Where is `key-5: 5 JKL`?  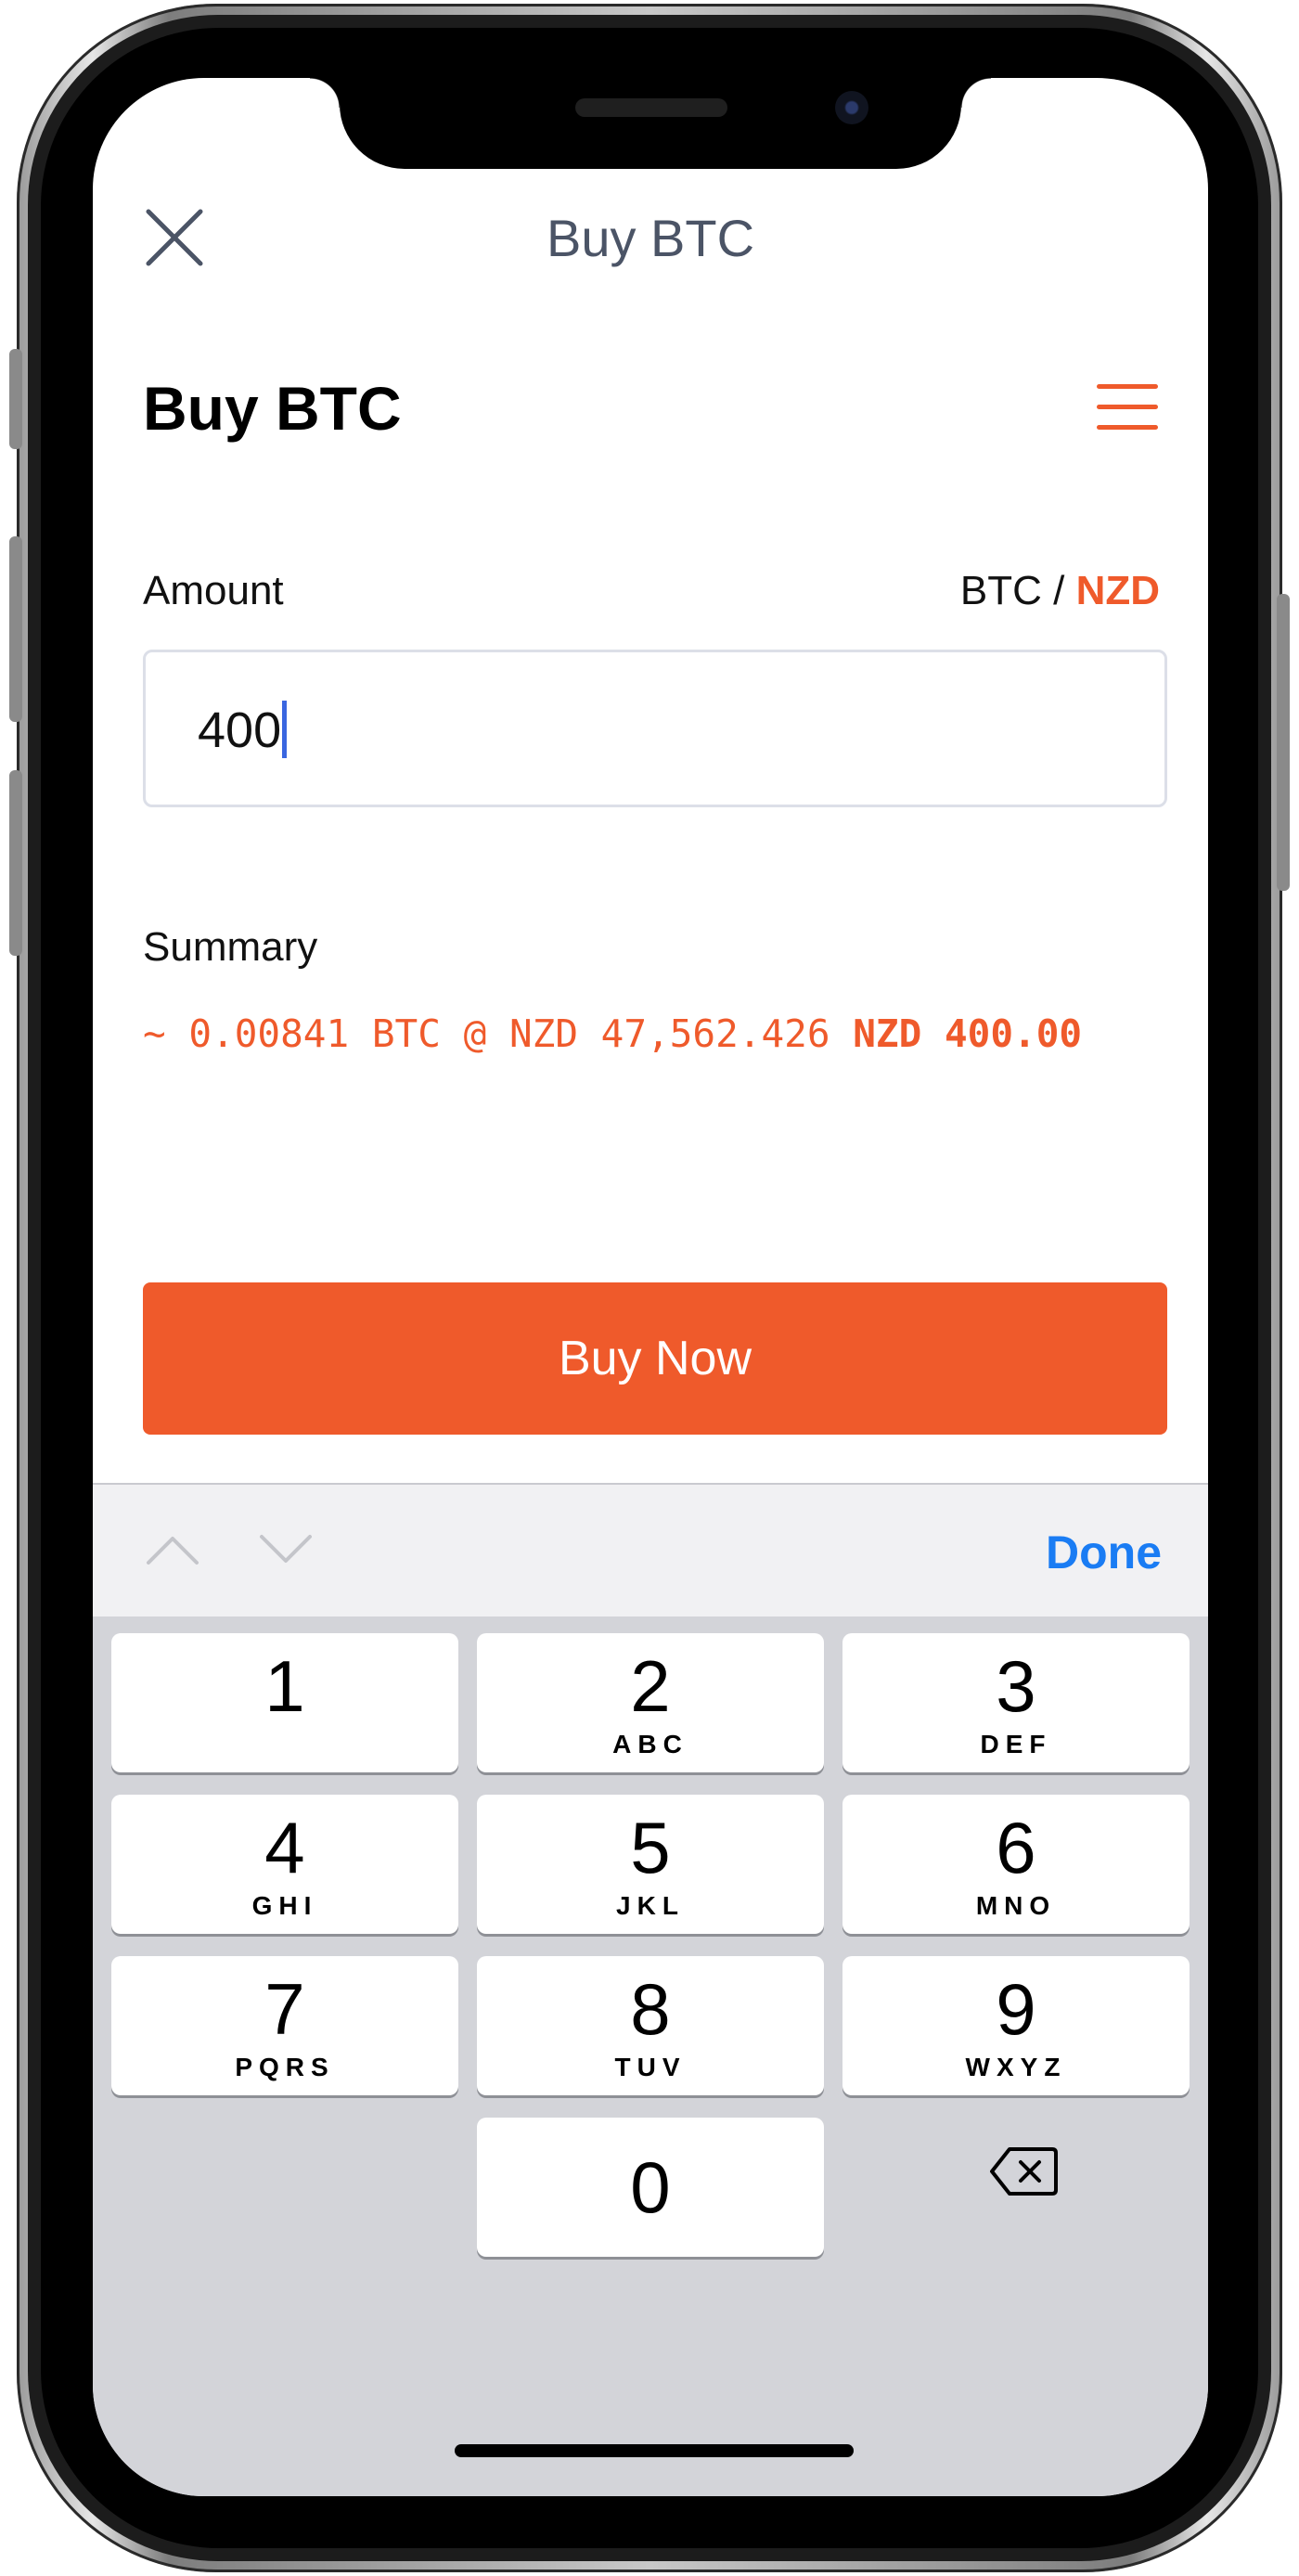
key-5: 5 JKL is located at coordinates (650, 1865).